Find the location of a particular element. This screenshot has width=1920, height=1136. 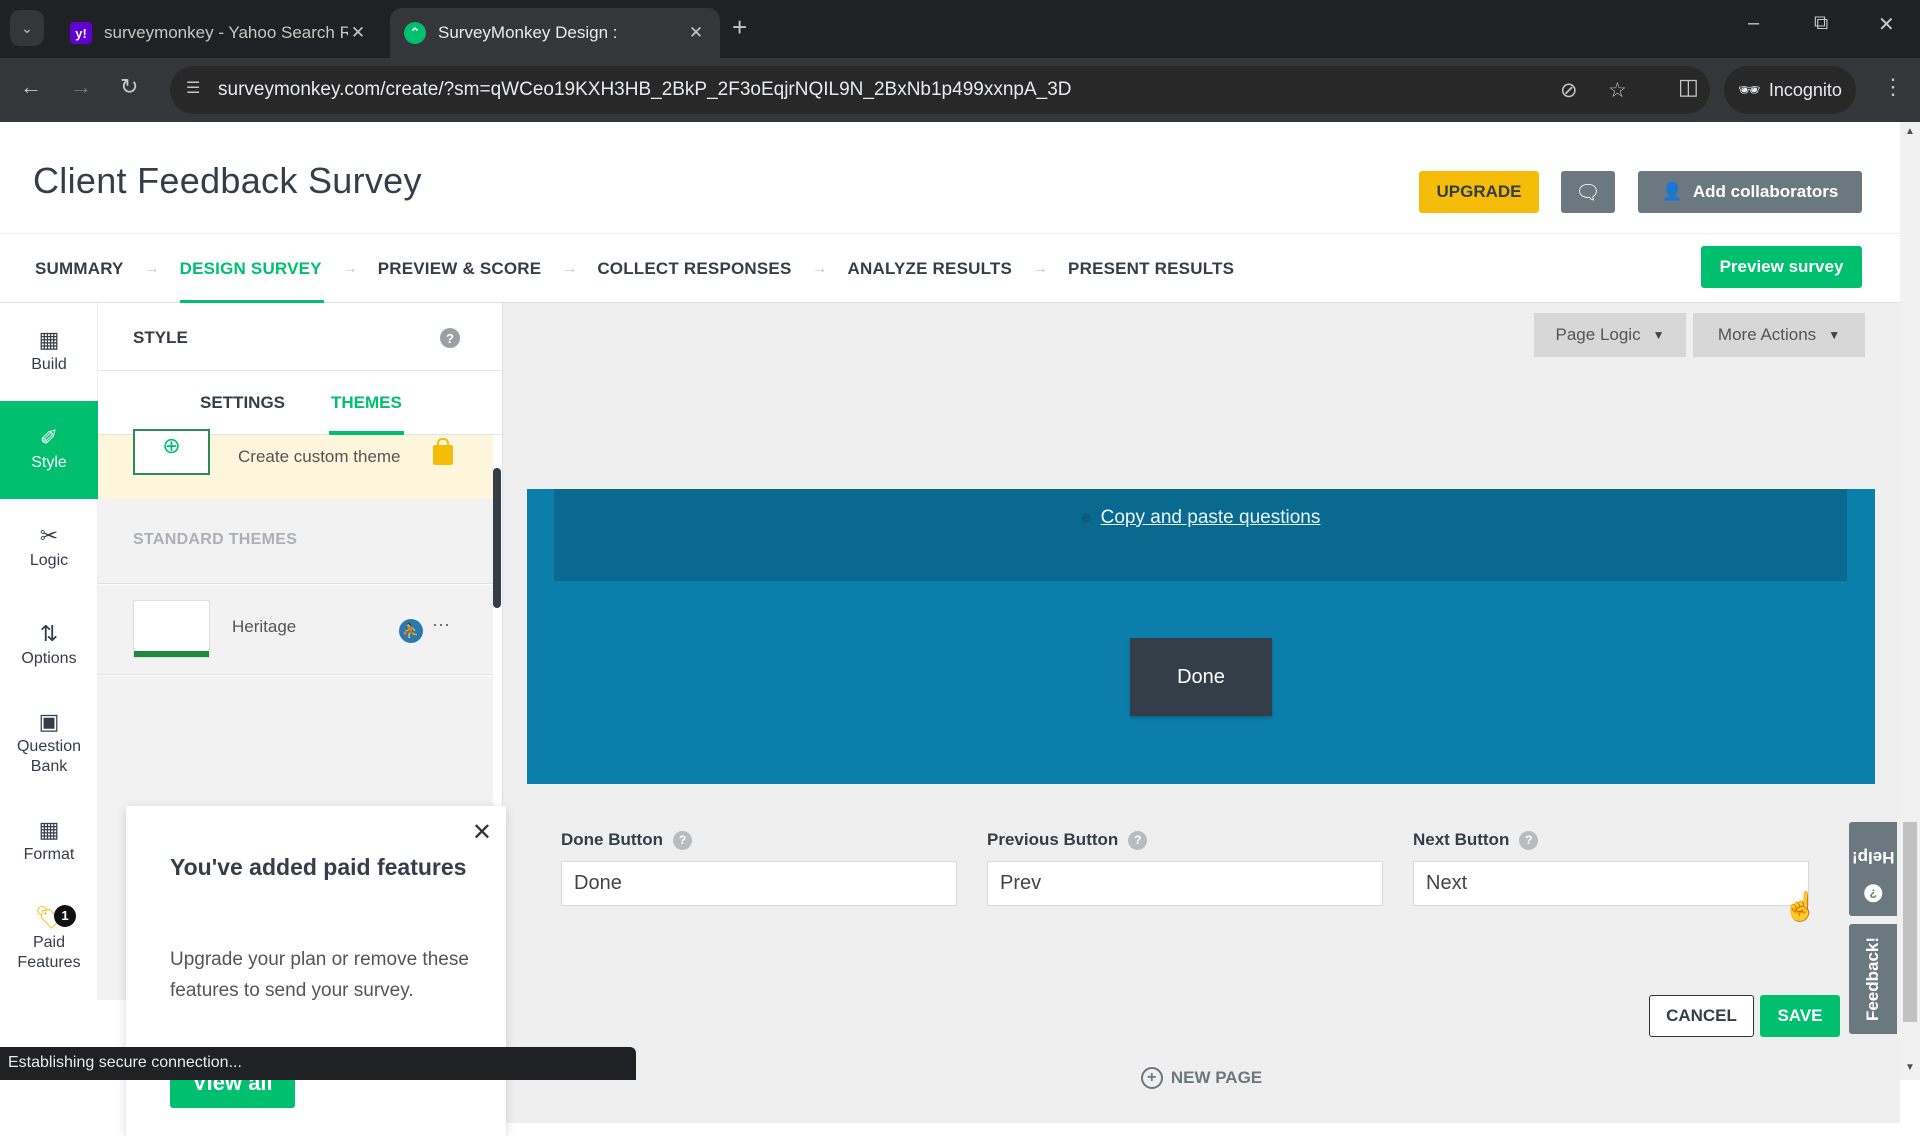

theme-item-heritage: Heritage ⛹ ⋯ is located at coordinates (295, 630).